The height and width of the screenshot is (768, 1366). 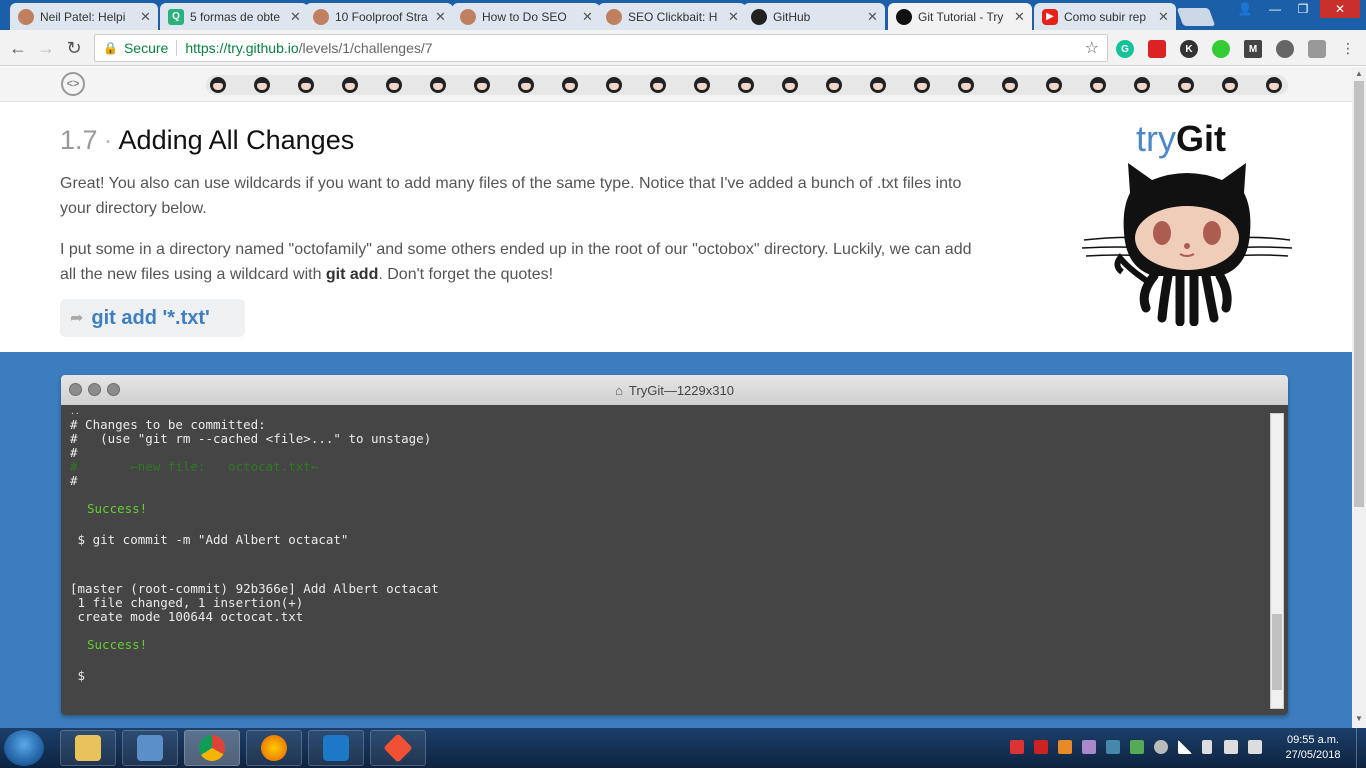 What do you see at coordinates (1245, 9) in the screenshot?
I see `user-icon: 👤` at bounding box center [1245, 9].